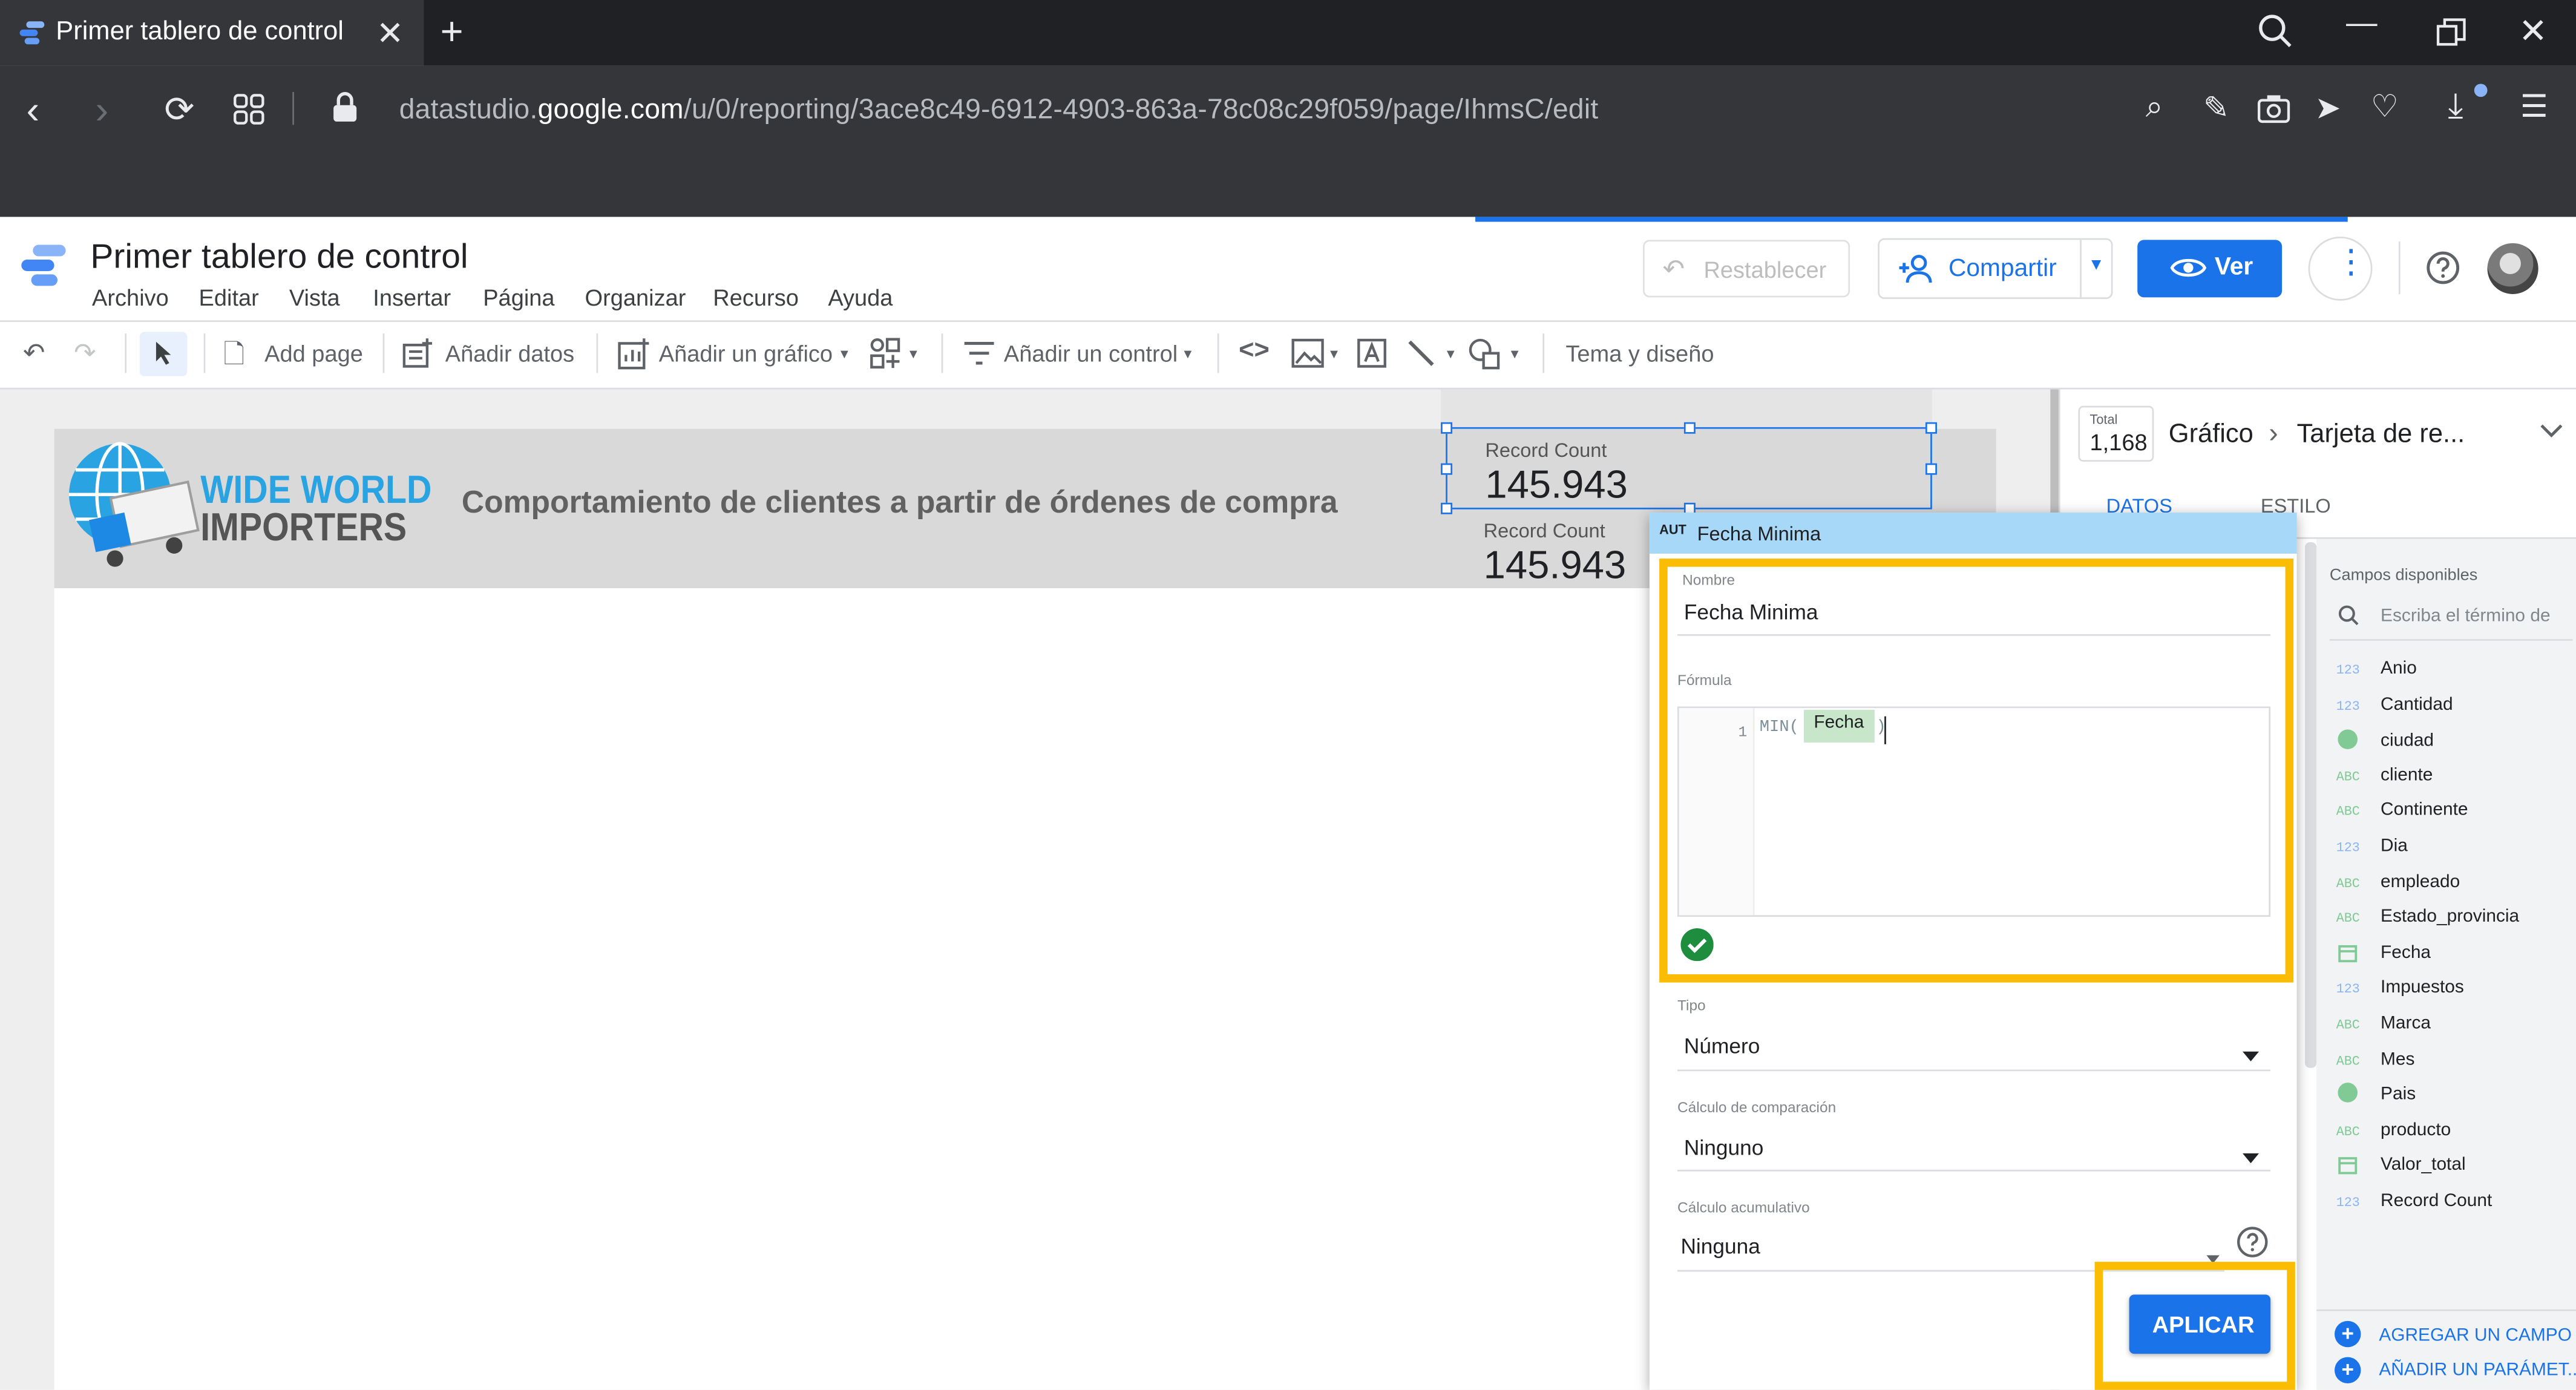 The width and height of the screenshot is (2576, 1390). What do you see at coordinates (2423, 1165) in the screenshot?
I see `field-item: Valor_total` at bounding box center [2423, 1165].